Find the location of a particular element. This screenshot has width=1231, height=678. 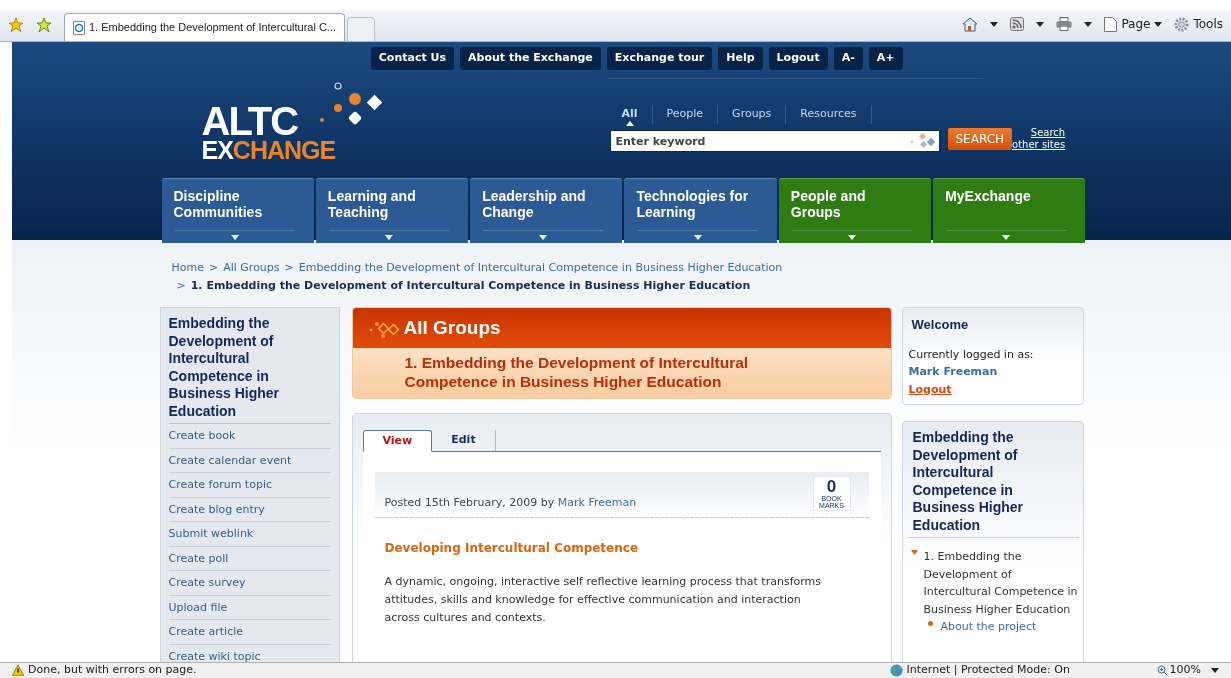

nav-tab: People and Groups is located at coordinates (855, 210).